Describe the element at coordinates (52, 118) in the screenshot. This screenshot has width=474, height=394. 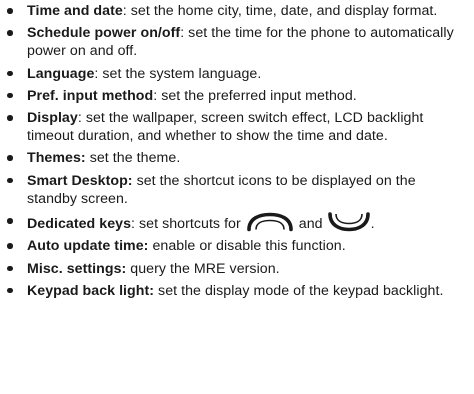
I see `item-term: Display` at that location.